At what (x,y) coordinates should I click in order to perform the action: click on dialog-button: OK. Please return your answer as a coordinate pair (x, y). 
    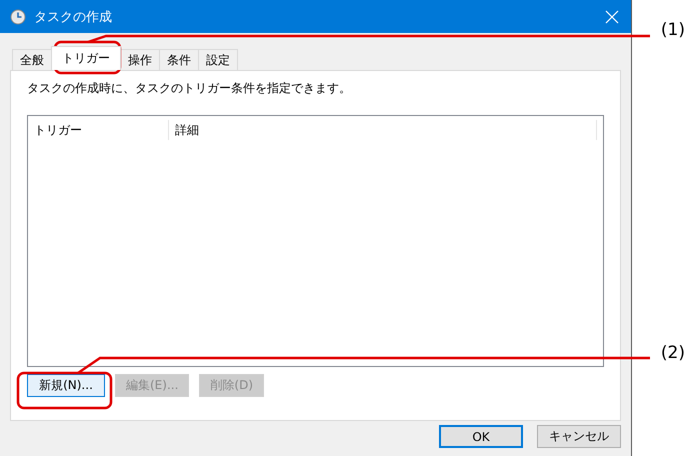
    Looking at the image, I should click on (481, 436).